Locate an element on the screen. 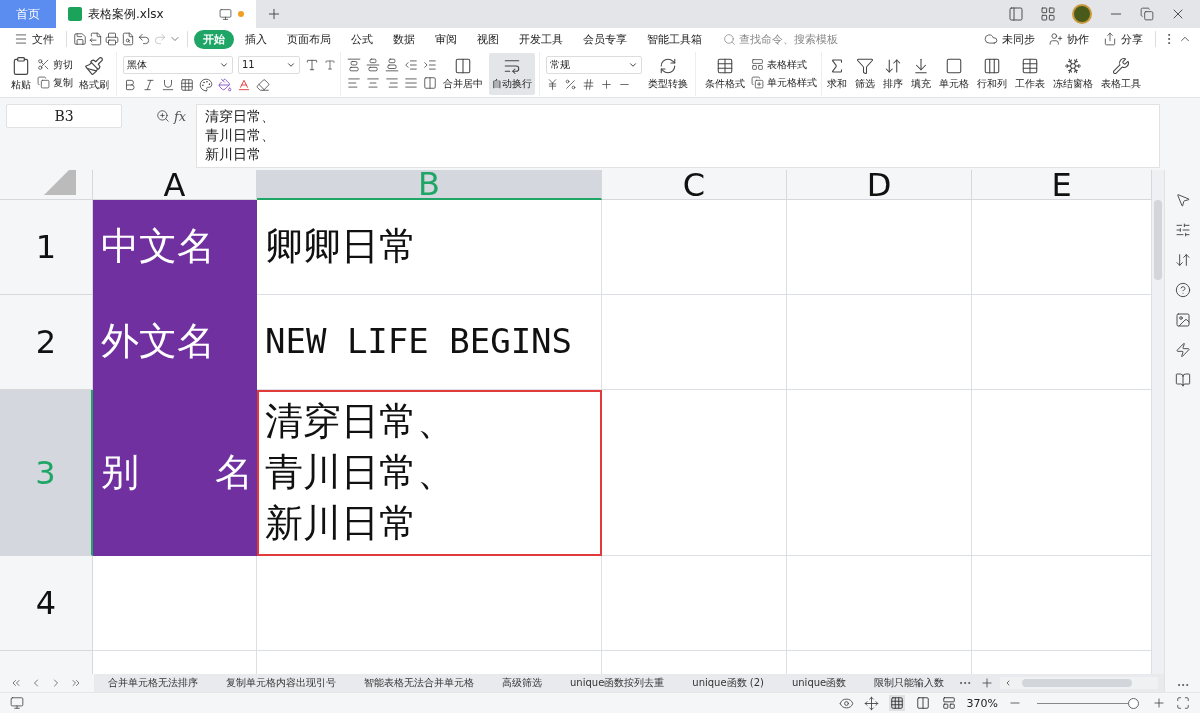  toolbar-action: 分享 is located at coordinates (1123, 39).